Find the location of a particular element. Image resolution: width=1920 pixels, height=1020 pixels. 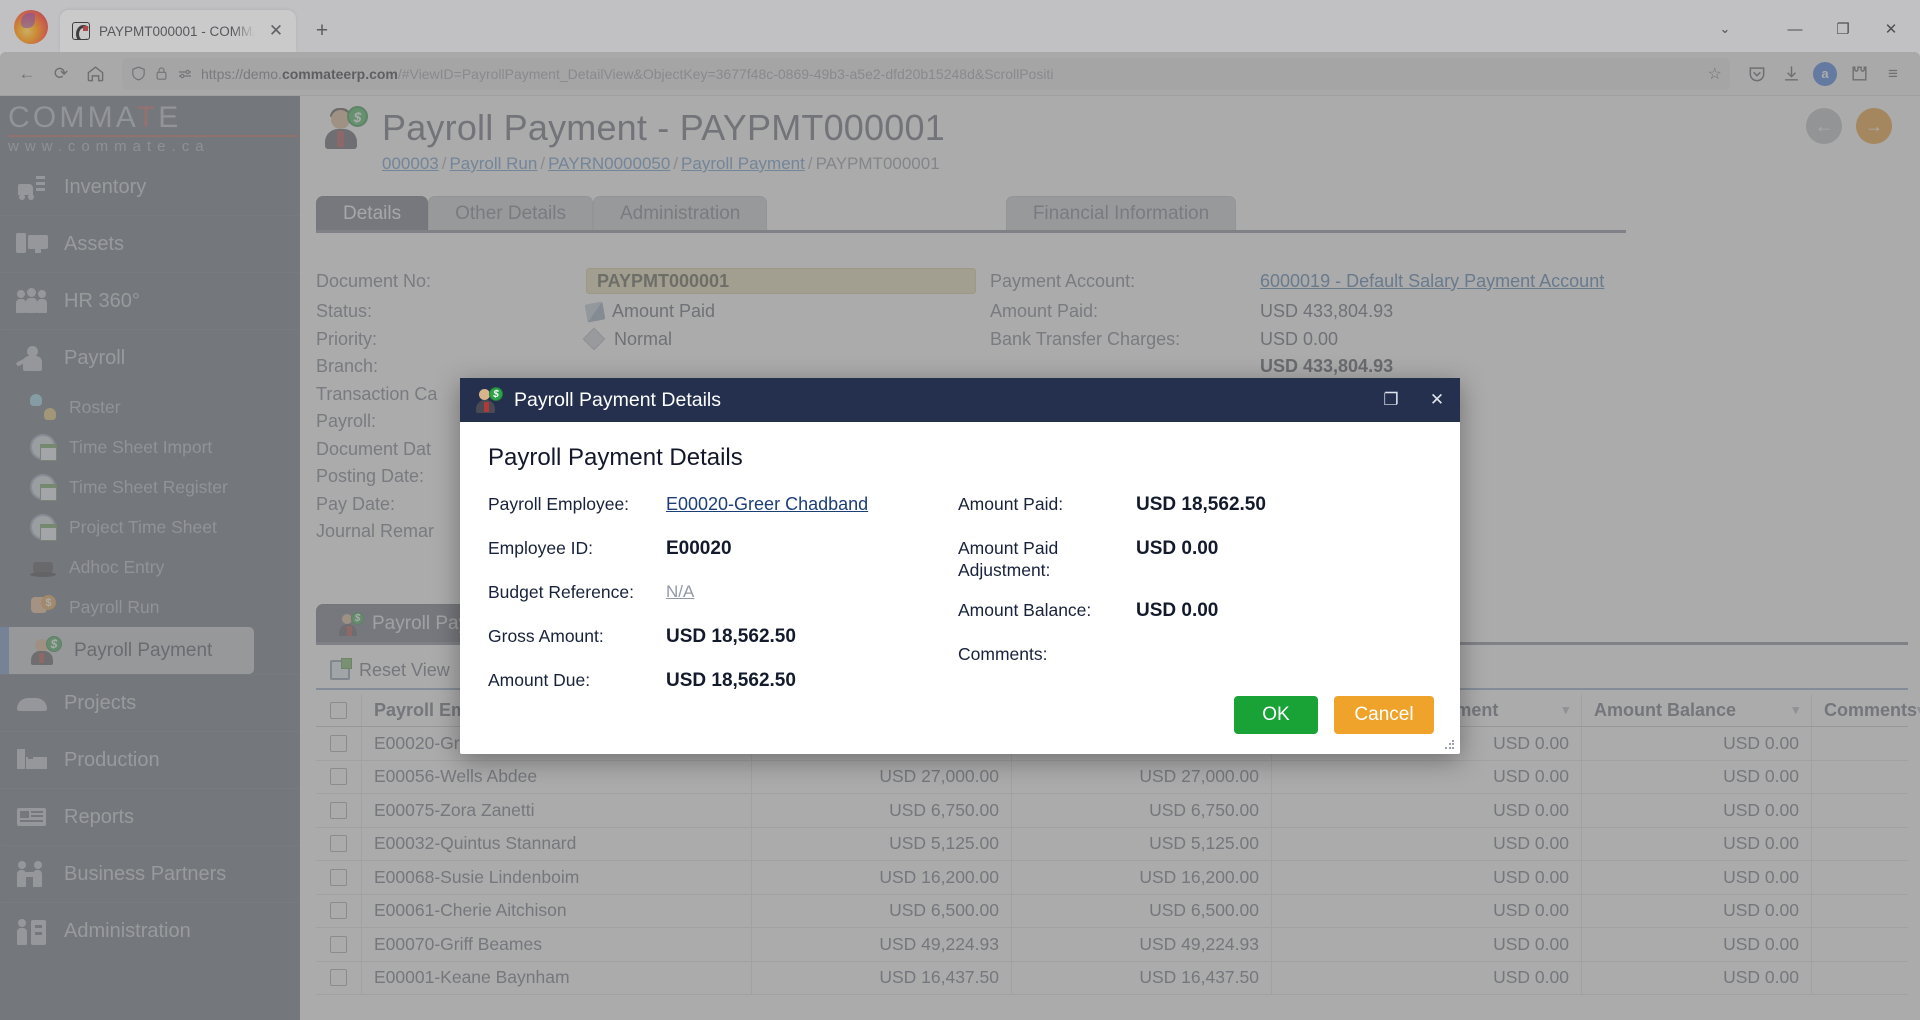

field-label: Amount Paid: is located at coordinates (1011, 504).